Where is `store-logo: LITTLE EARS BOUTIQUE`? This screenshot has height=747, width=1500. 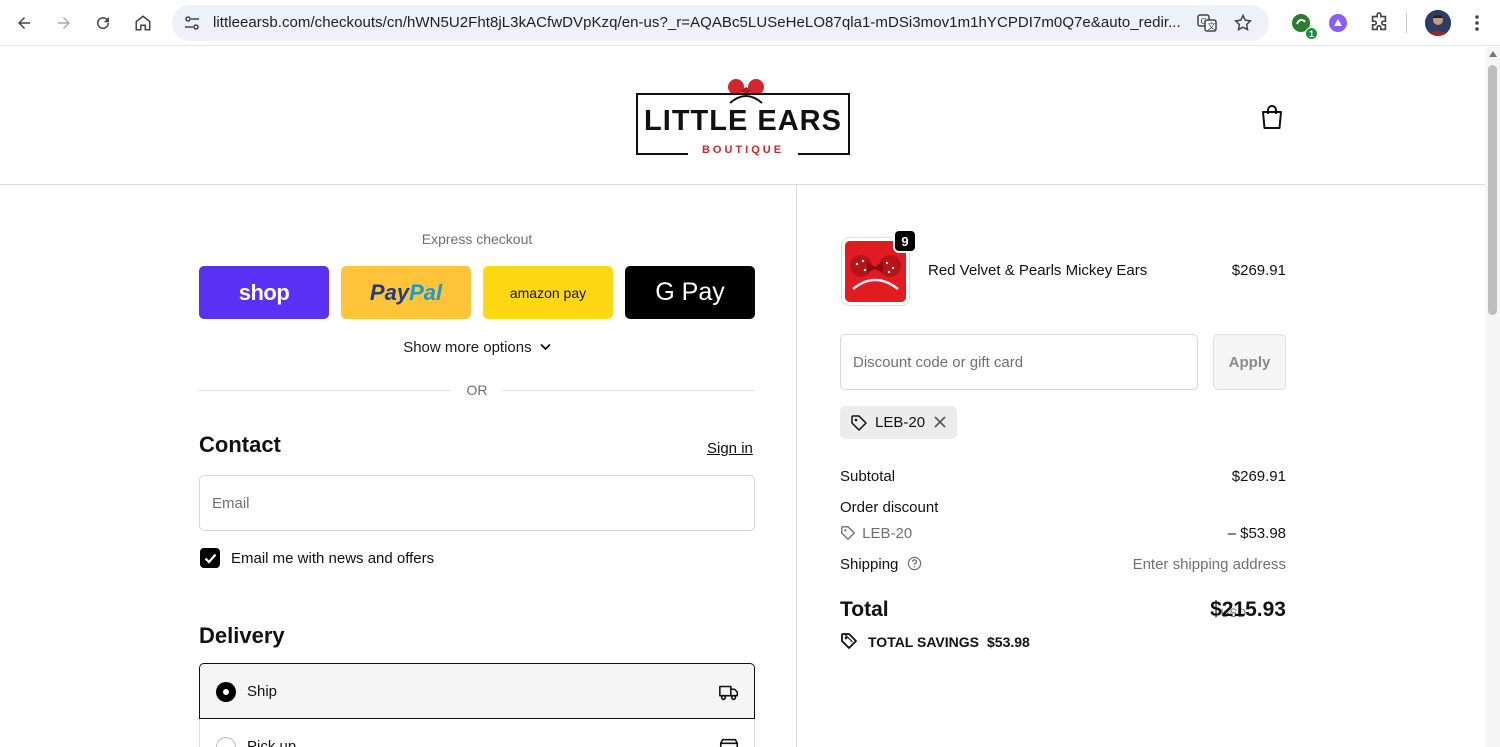
store-logo: LITTLE EARS BOUTIQUE is located at coordinates (743, 114).